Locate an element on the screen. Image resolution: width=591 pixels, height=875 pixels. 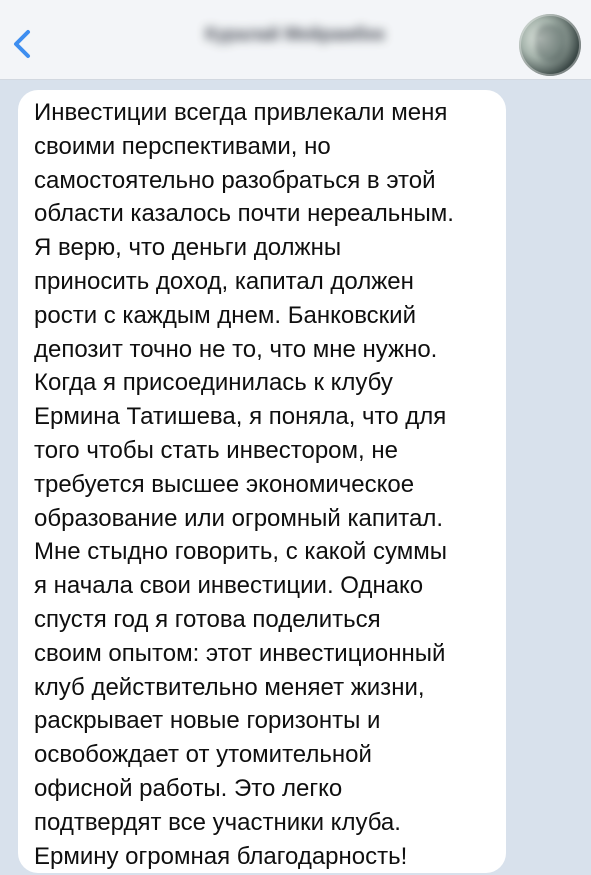
chevron-left-icon is located at coordinates (22, 44).